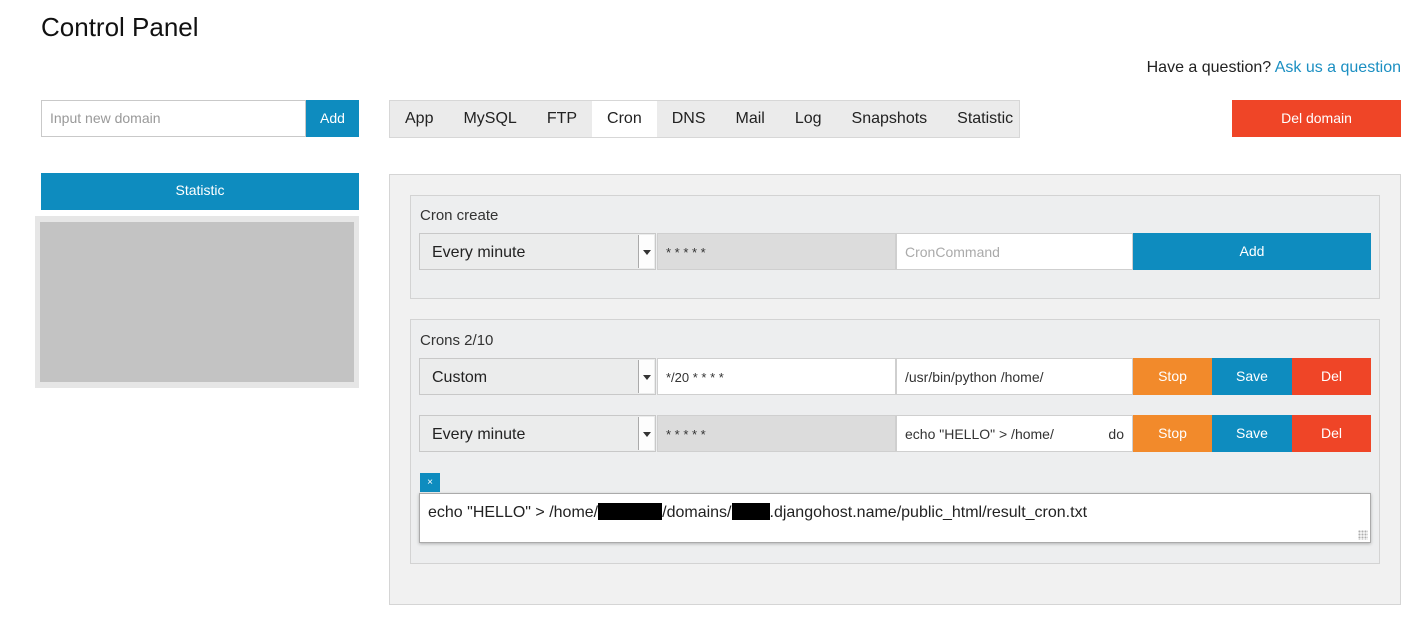 The height and width of the screenshot is (617, 1413). Describe the element at coordinates (173, 118) in the screenshot. I see `new-domain-input: Input new domain` at that location.